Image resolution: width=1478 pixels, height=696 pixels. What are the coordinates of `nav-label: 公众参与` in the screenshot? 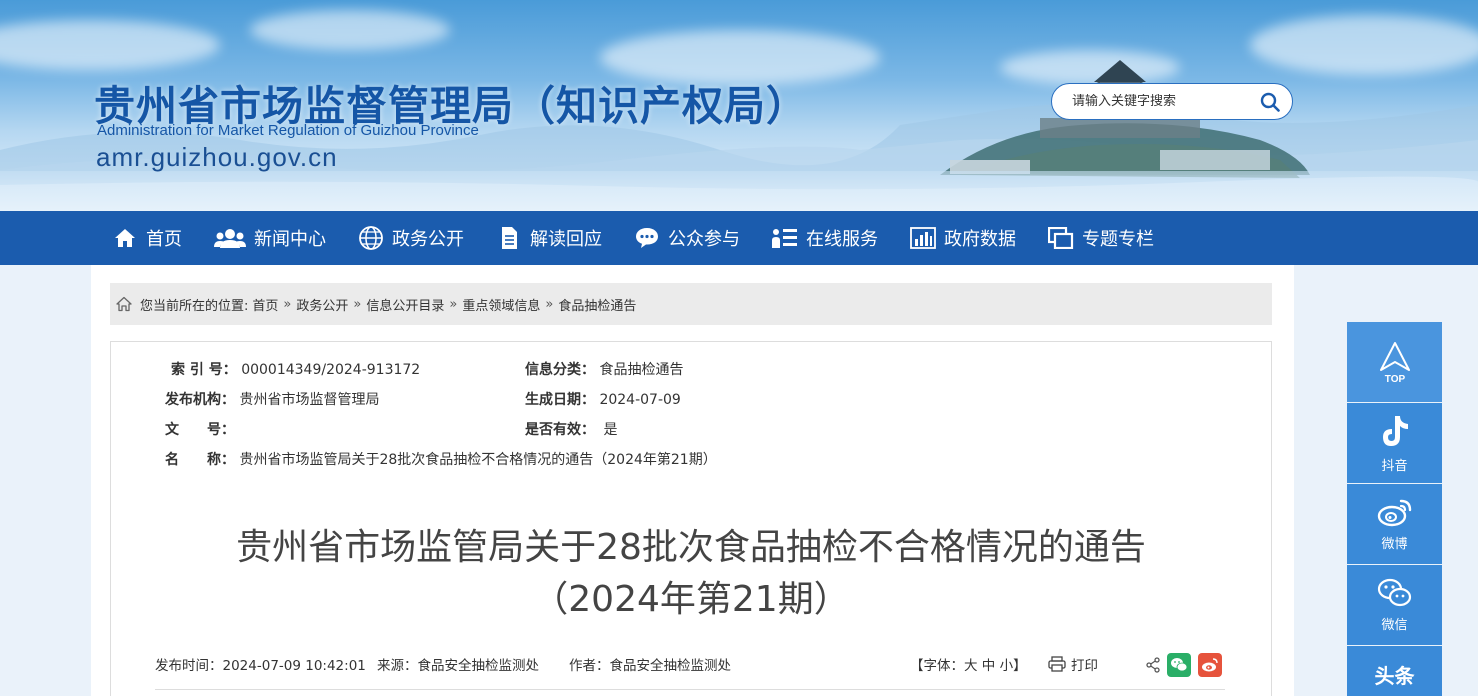 It's located at (704, 239).